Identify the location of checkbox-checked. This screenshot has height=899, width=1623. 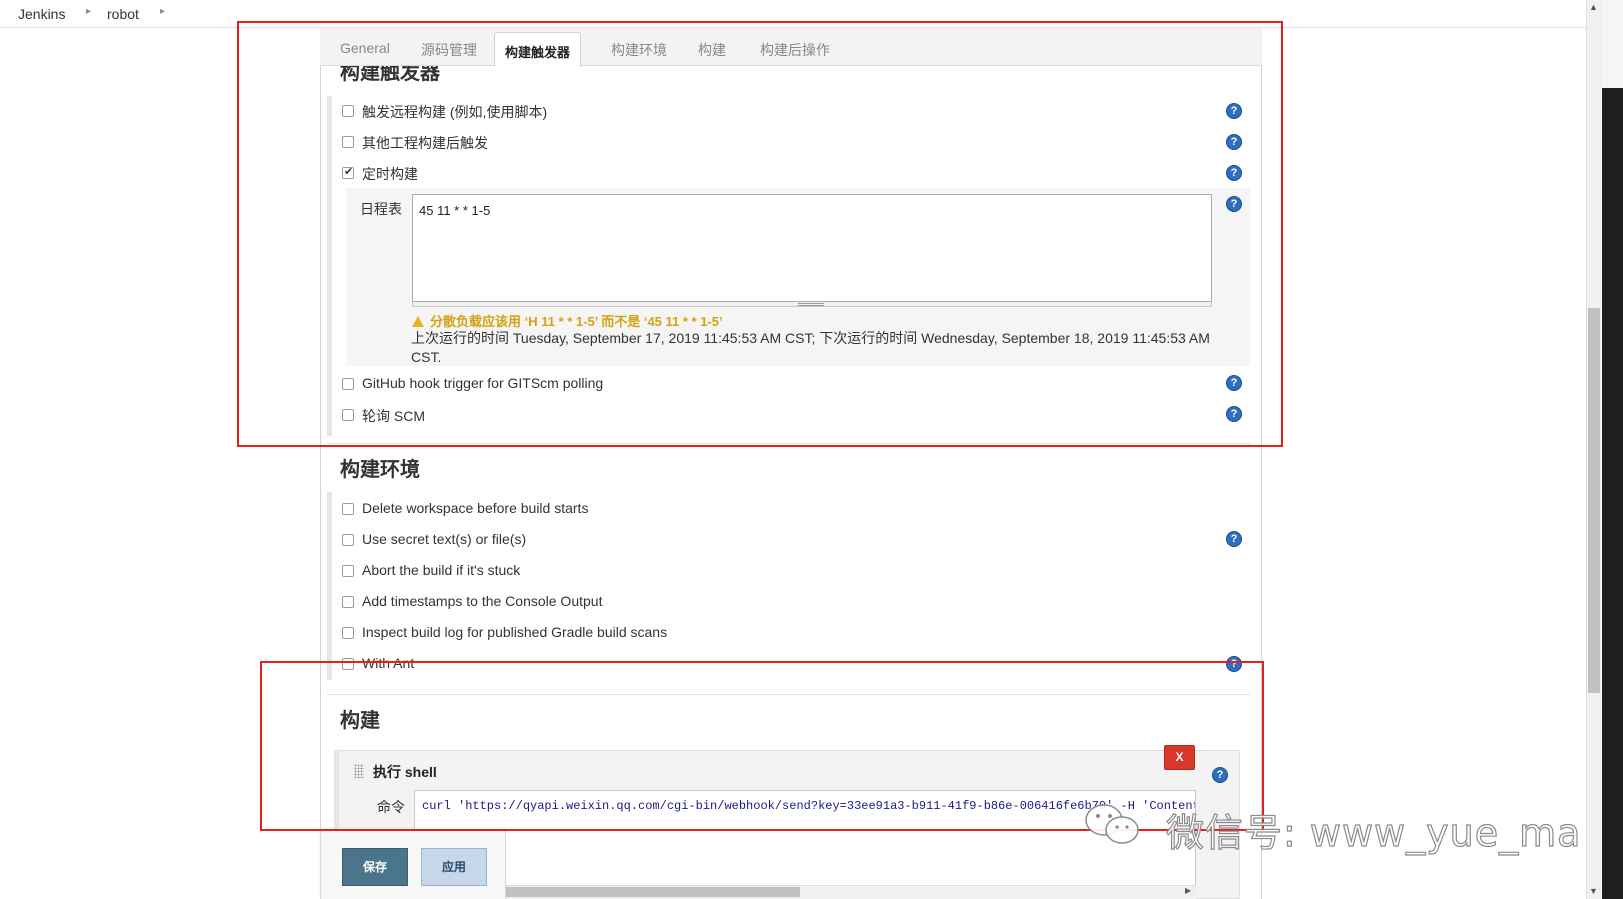
(348, 172).